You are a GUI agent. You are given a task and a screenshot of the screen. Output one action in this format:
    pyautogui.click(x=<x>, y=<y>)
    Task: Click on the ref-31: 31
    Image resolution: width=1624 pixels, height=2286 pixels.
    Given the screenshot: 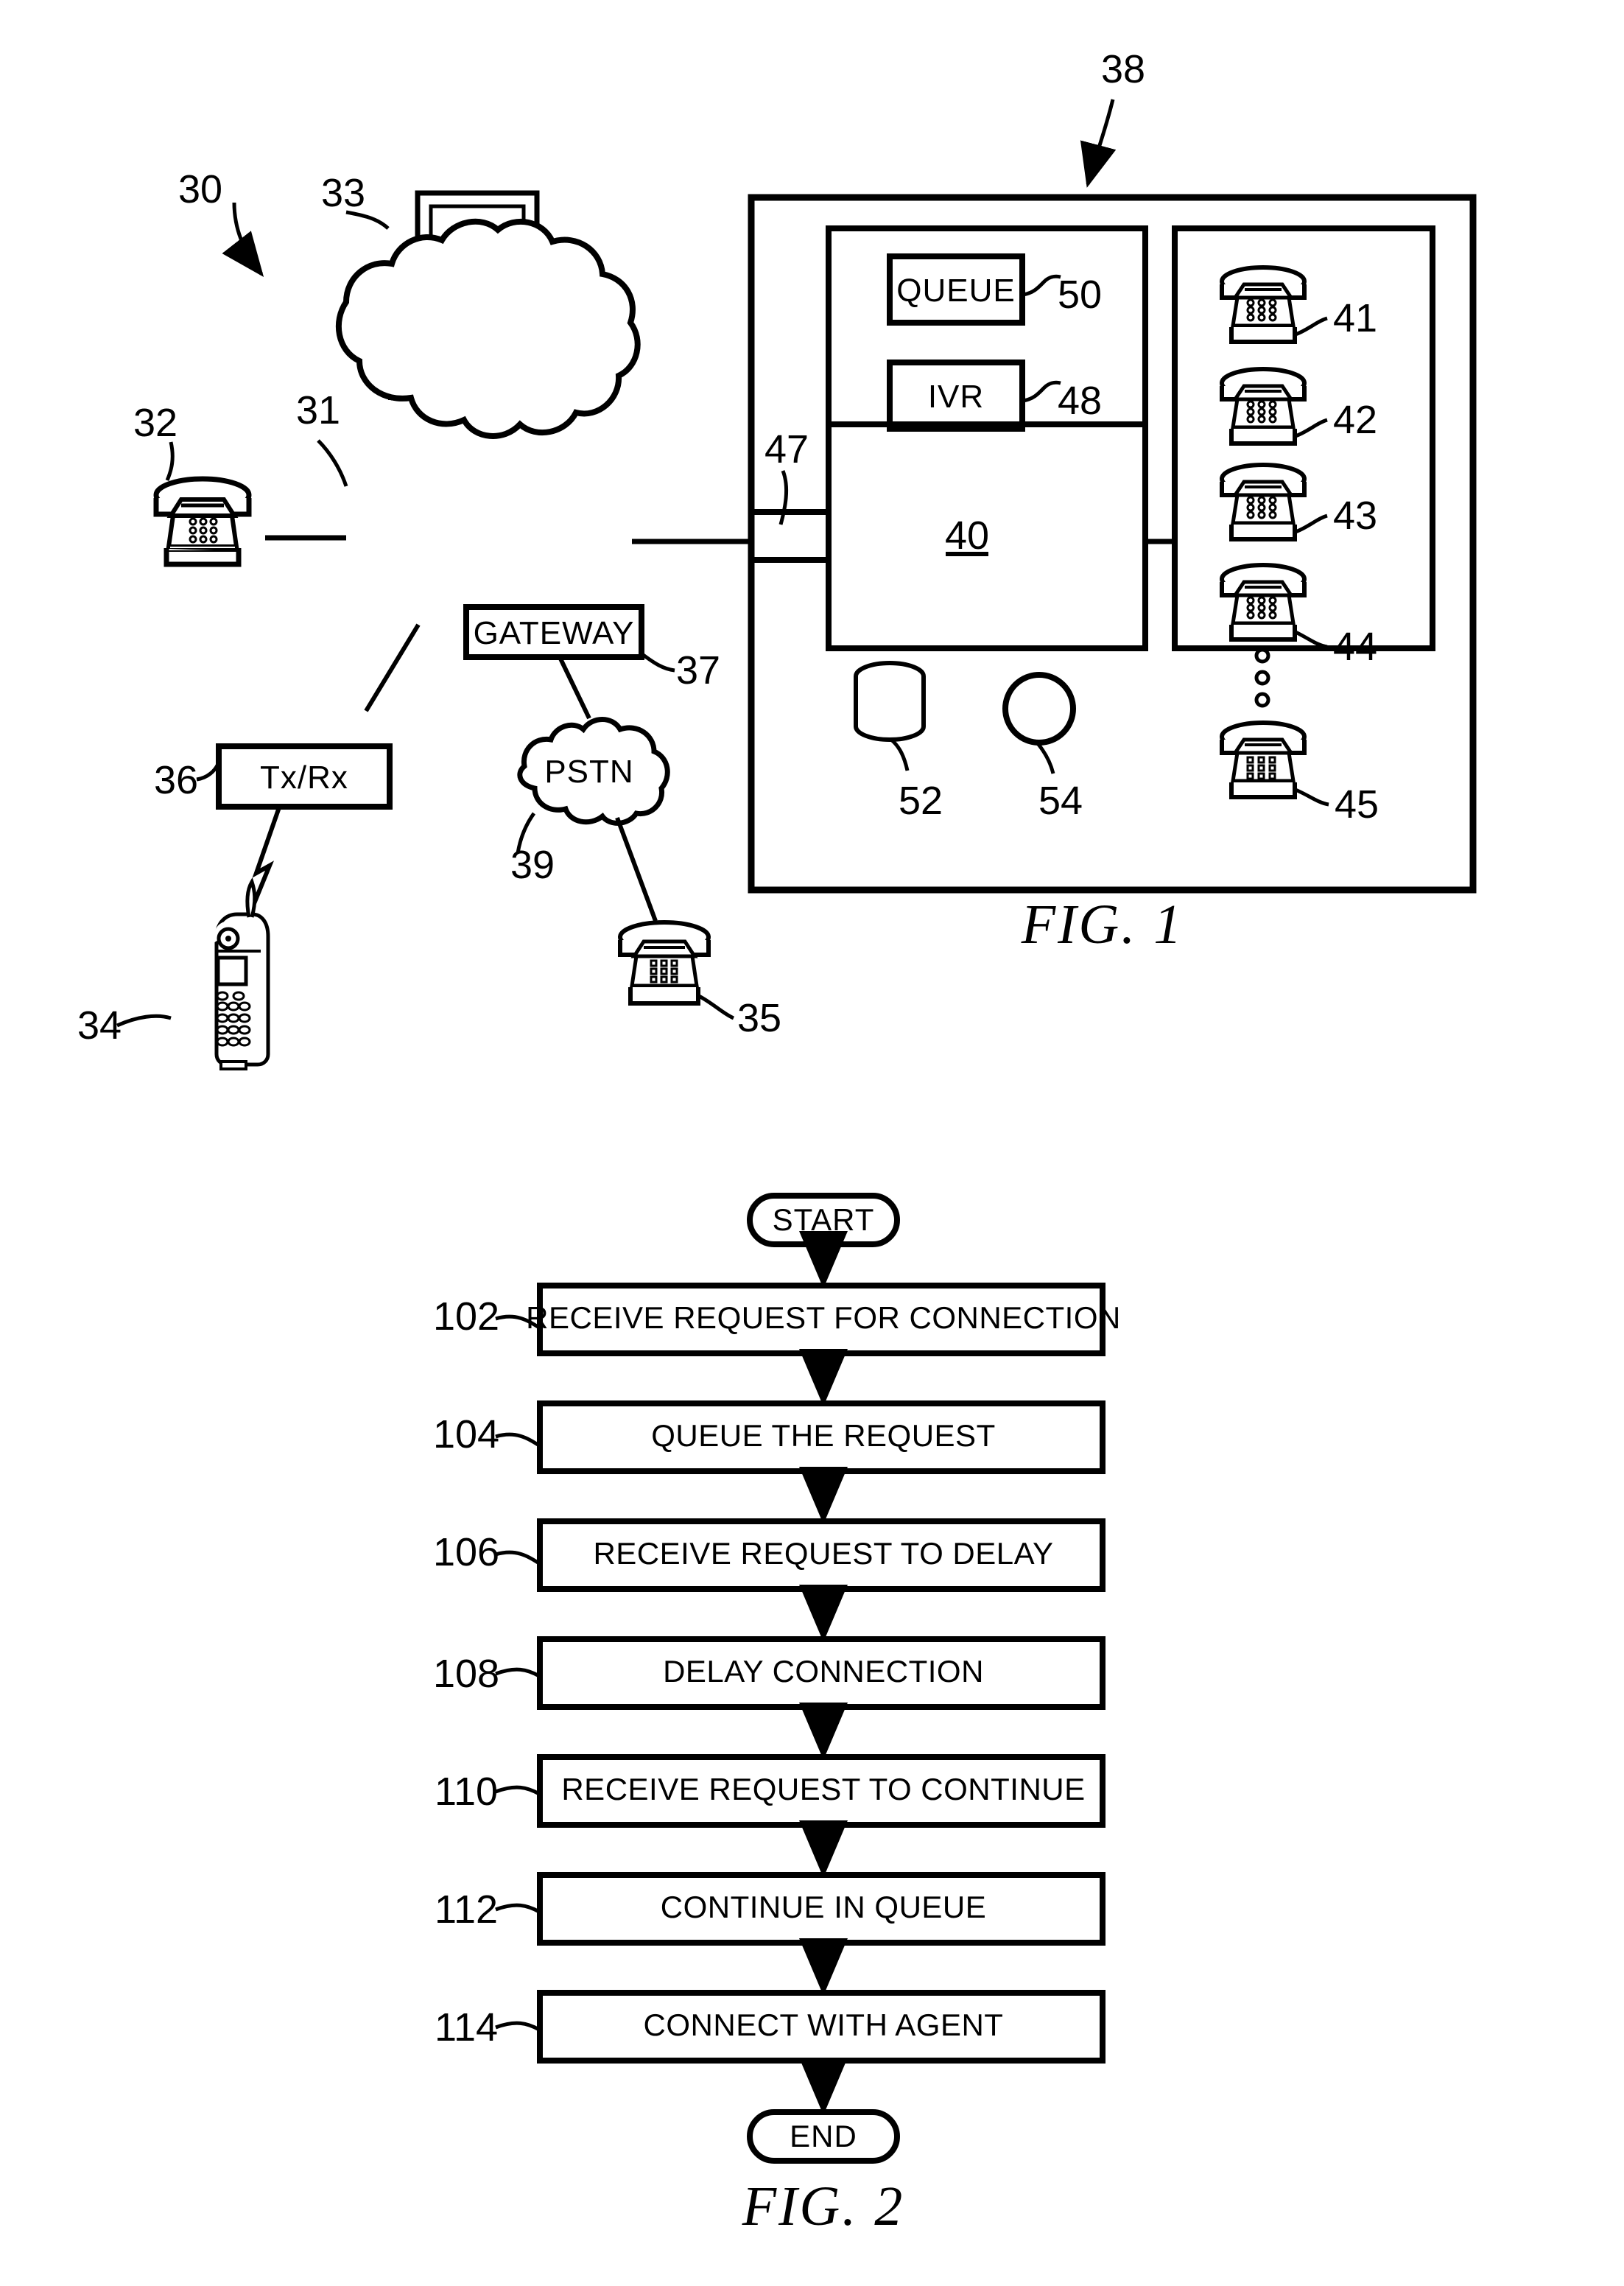 What is the action you would take?
    pyautogui.click(x=318, y=410)
    